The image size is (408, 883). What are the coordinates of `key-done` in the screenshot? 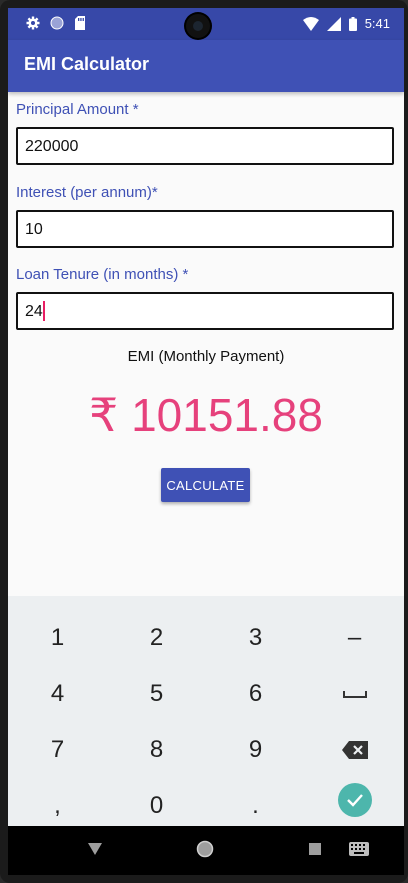 It's located at (354, 800).